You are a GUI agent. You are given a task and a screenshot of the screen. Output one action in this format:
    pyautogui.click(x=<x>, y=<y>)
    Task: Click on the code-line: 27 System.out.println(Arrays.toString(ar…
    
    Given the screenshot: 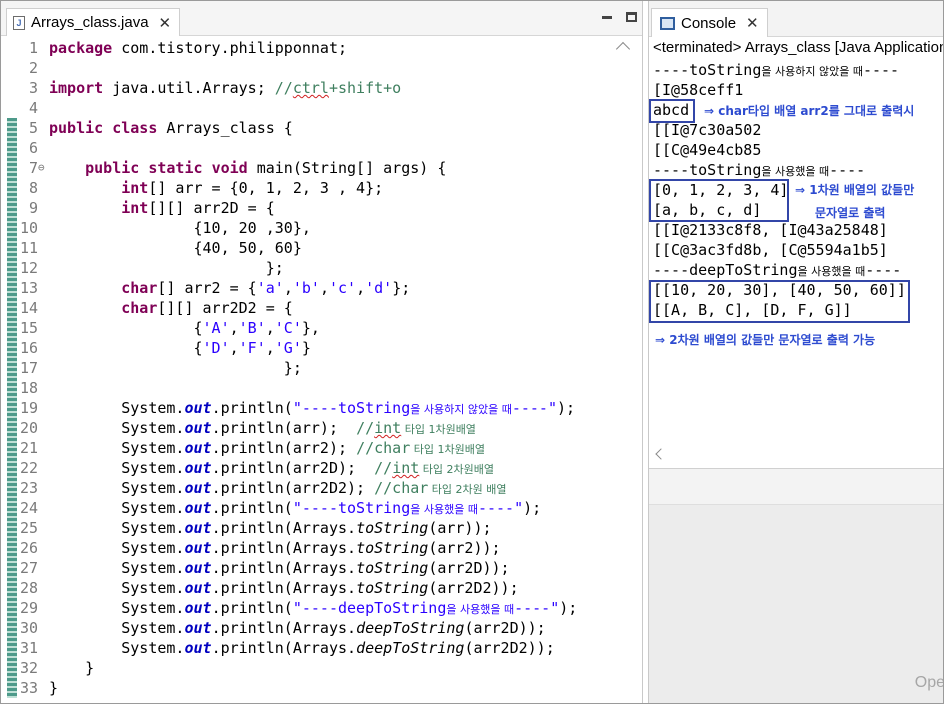 What is the action you would take?
    pyautogui.click(x=306, y=568)
    